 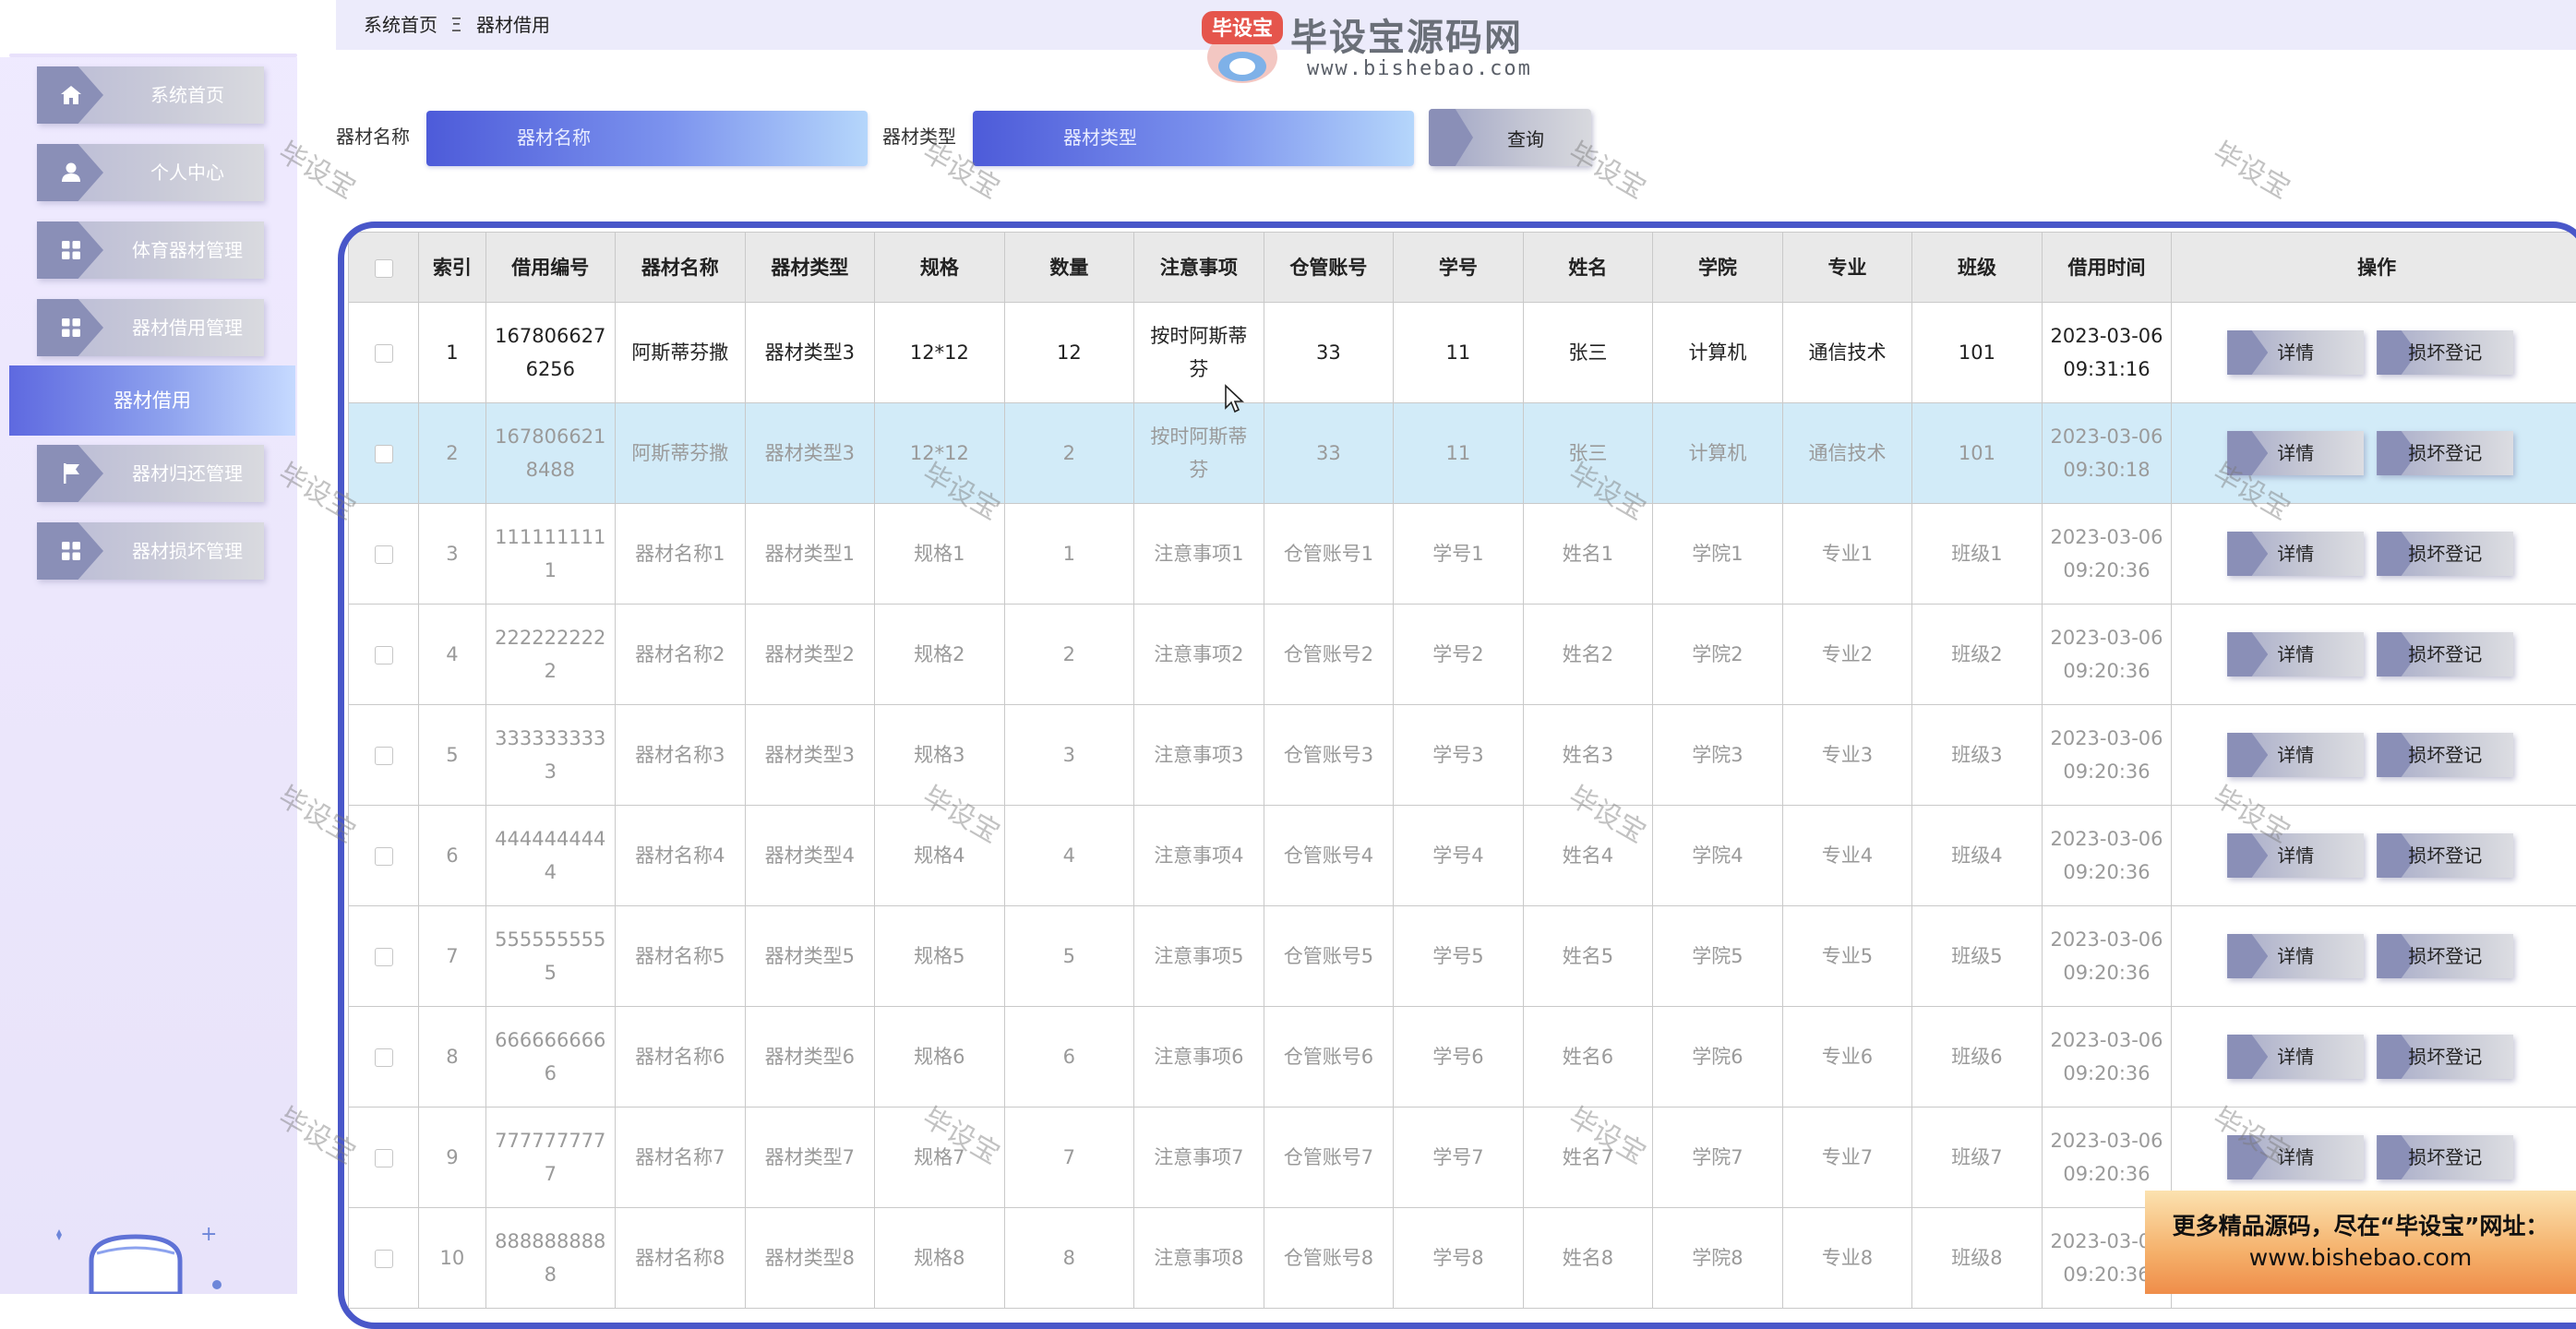 I want to click on table-cell: 33, so click(x=1329, y=353).